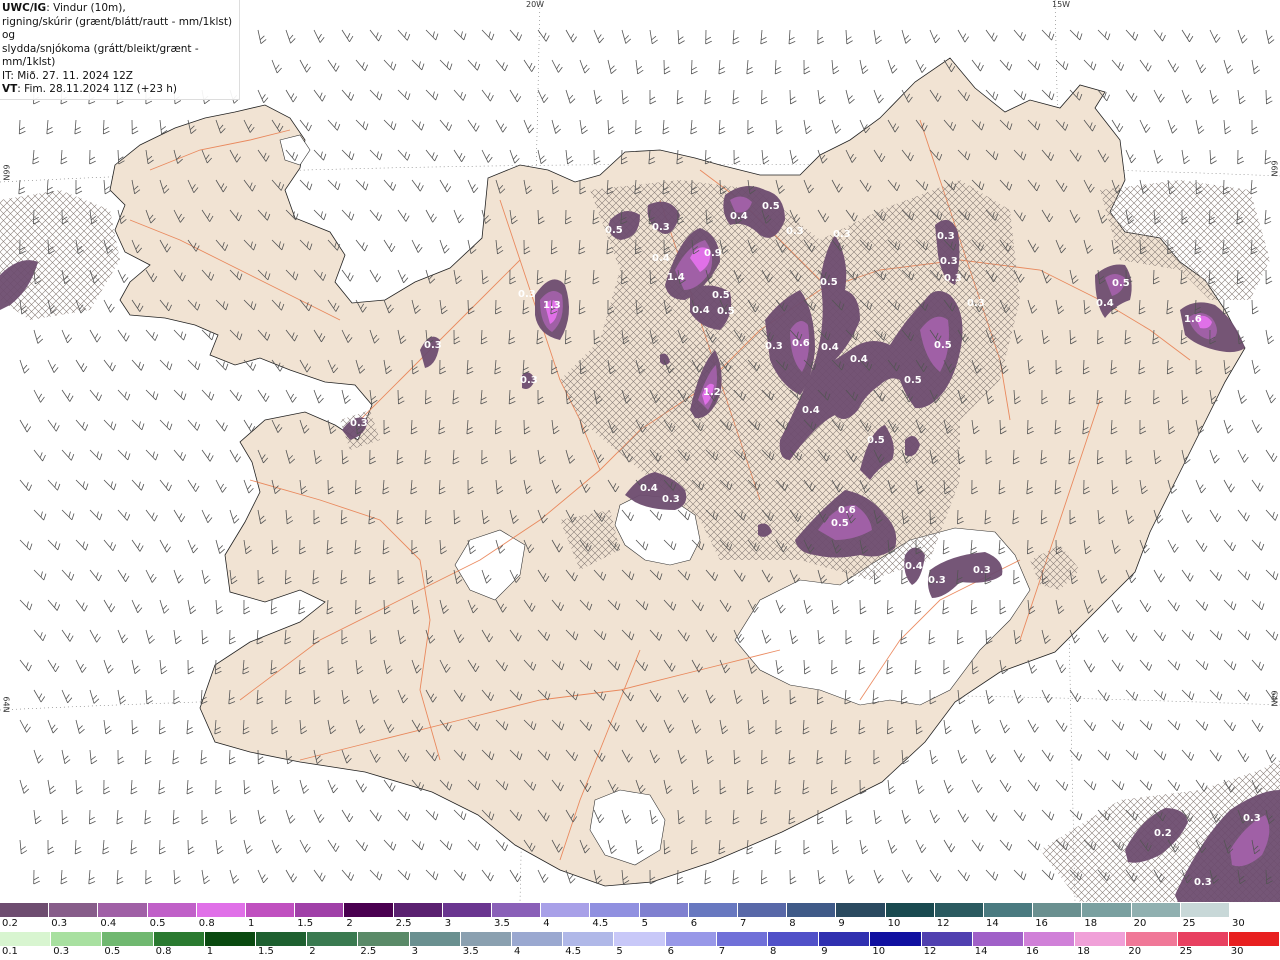 The height and width of the screenshot is (960, 1280). Describe the element at coordinates (792, 923) in the screenshot. I see `legend-label: 8` at that location.